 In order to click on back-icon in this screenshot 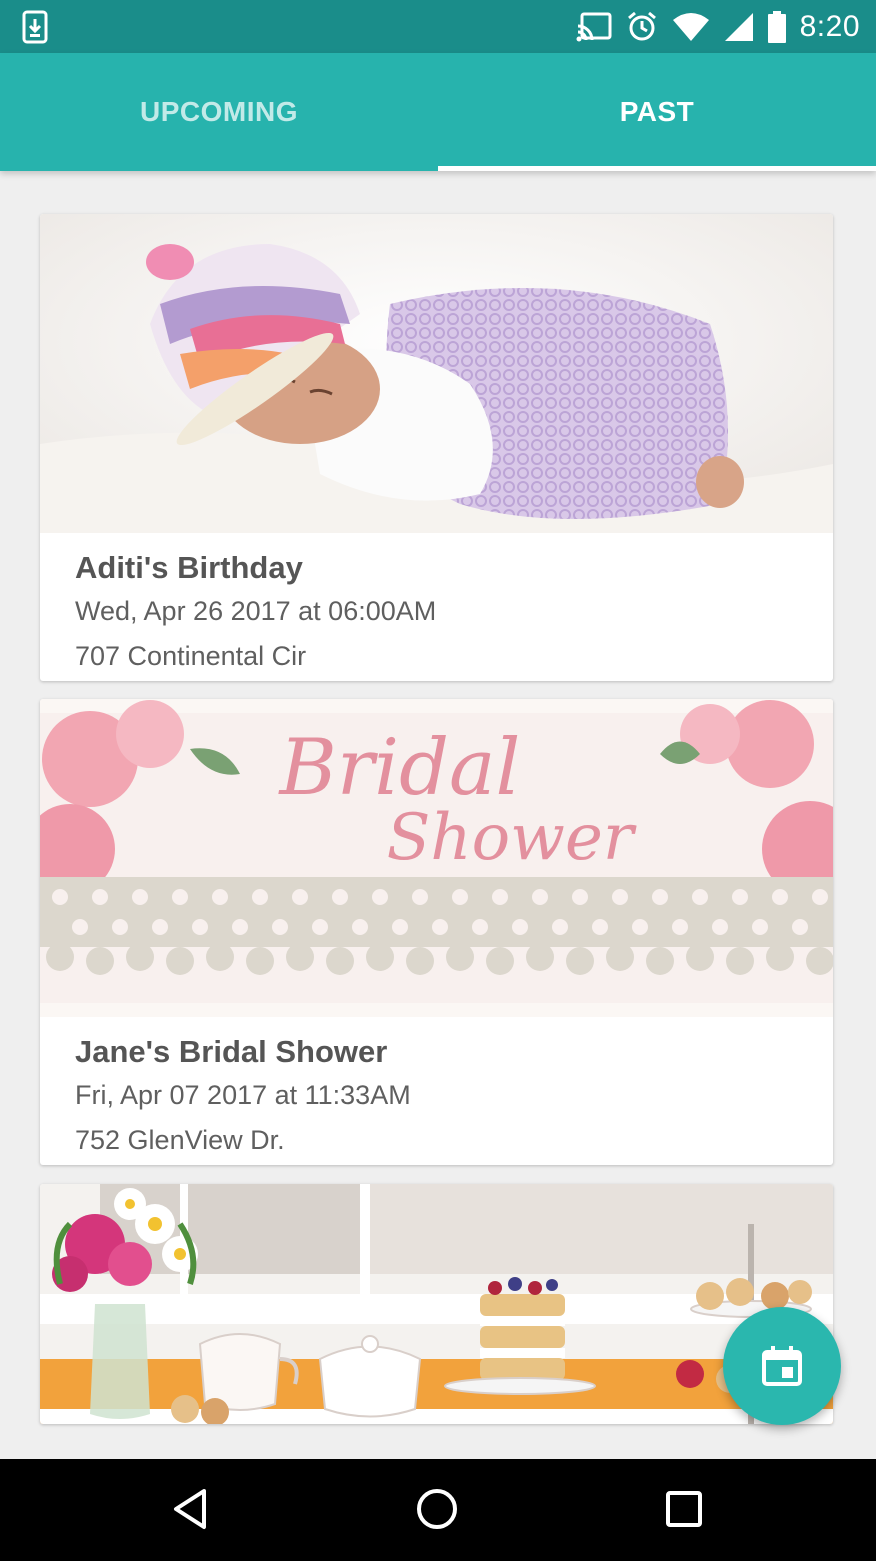, I will do `click(190, 1509)`.